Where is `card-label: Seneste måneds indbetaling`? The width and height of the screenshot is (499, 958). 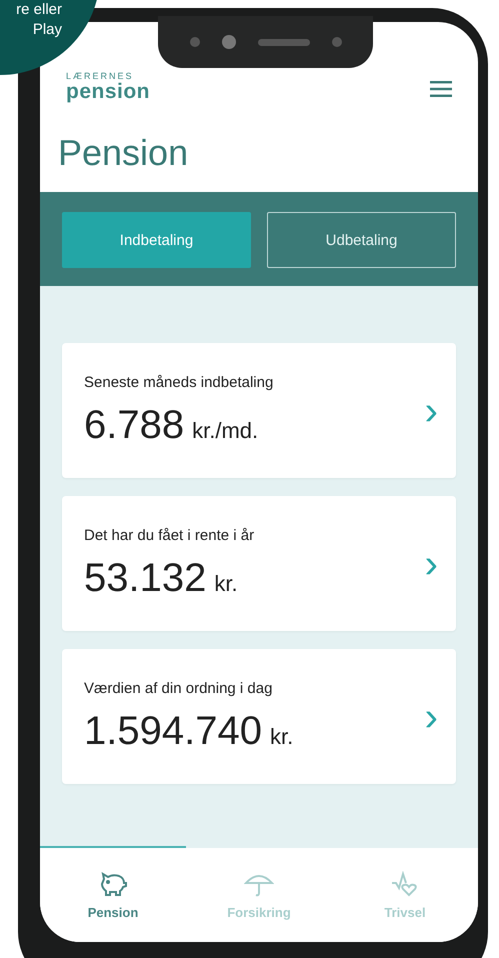 card-label: Seneste måneds indbetaling is located at coordinates (179, 382).